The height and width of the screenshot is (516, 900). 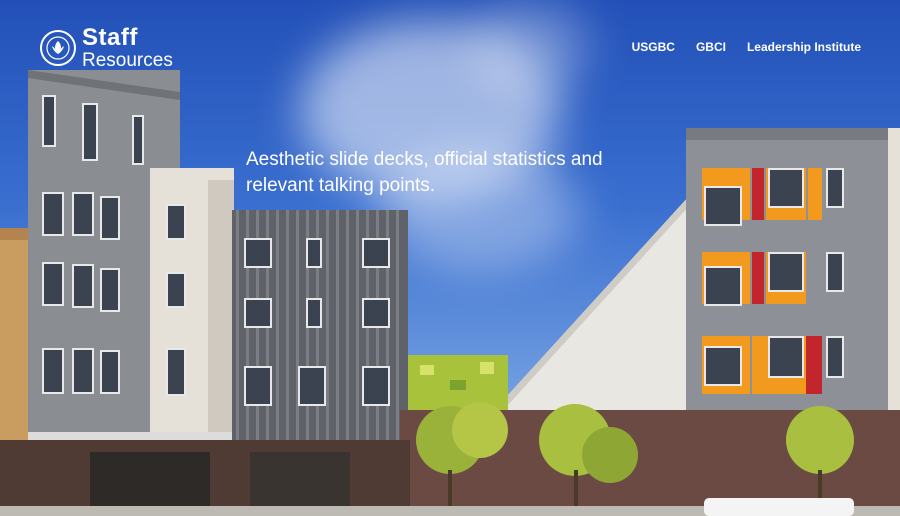 What do you see at coordinates (58, 48) in the screenshot?
I see `usgbc-seal-icon` at bounding box center [58, 48].